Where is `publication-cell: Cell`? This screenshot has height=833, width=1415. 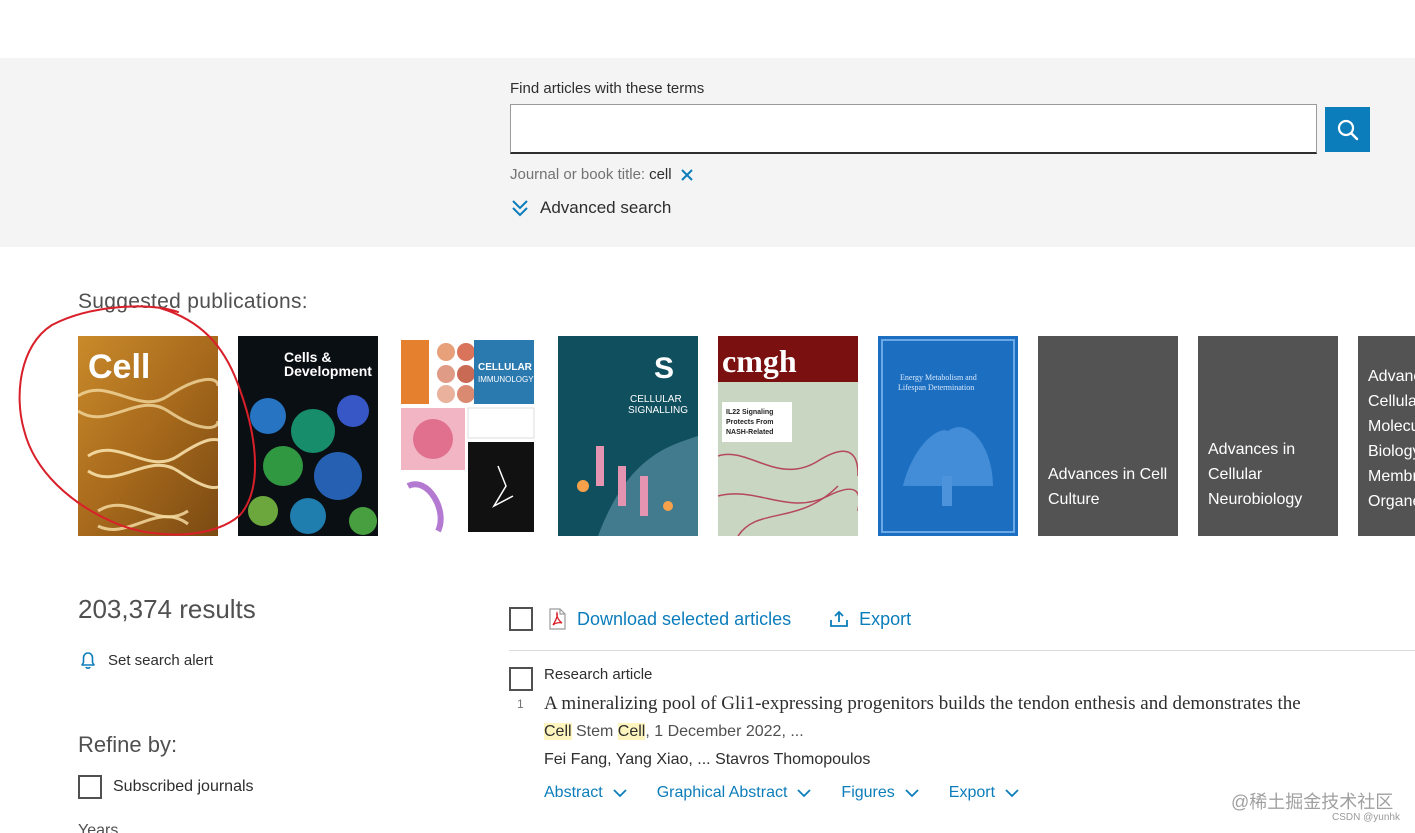 publication-cell: Cell is located at coordinates (148, 436).